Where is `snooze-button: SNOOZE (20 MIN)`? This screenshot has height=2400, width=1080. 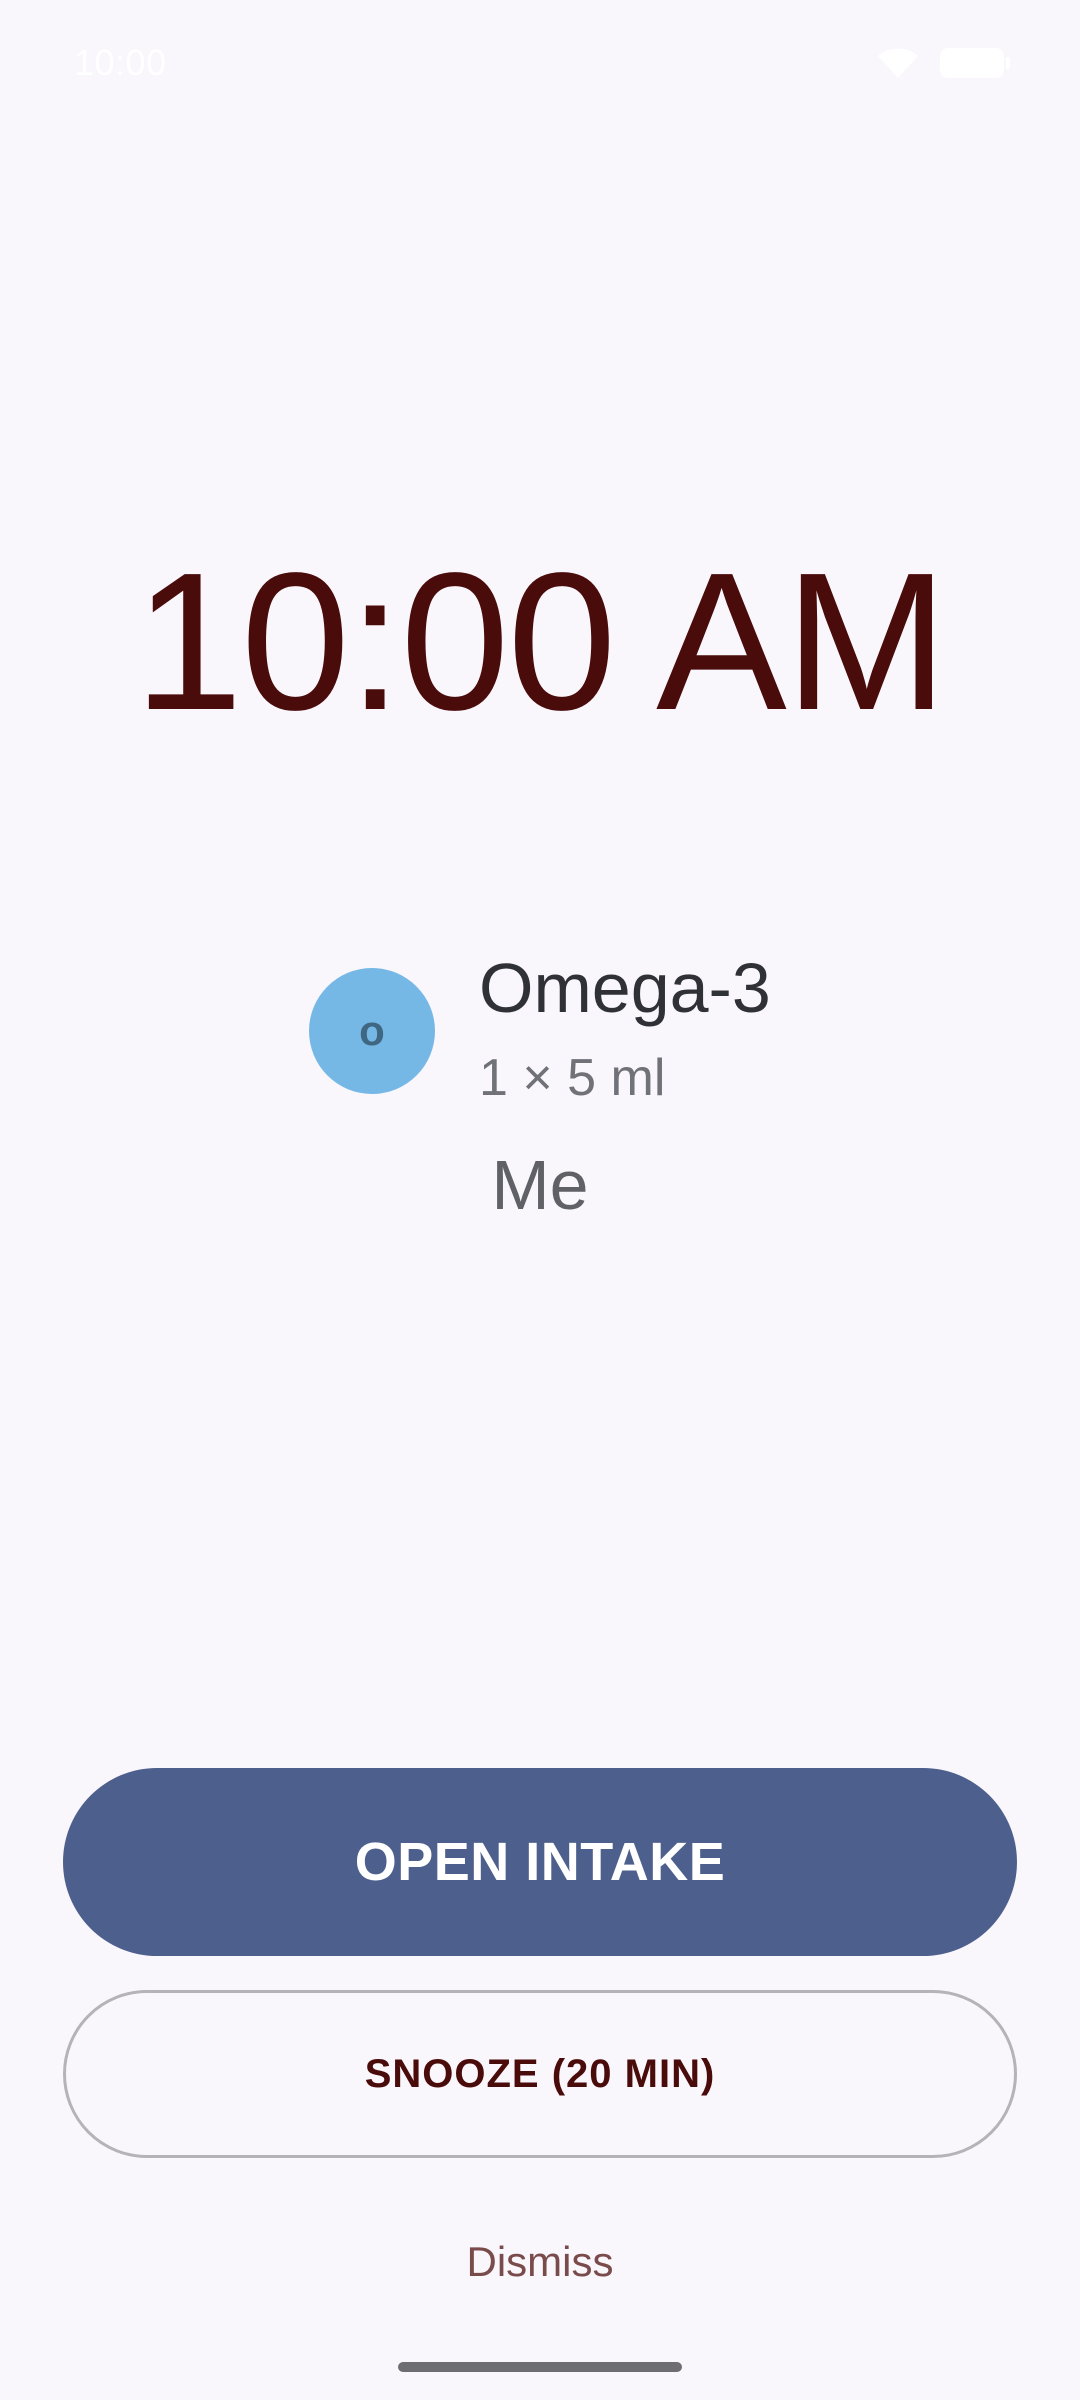
snooze-button: SNOOZE (20 MIN) is located at coordinates (540, 2074).